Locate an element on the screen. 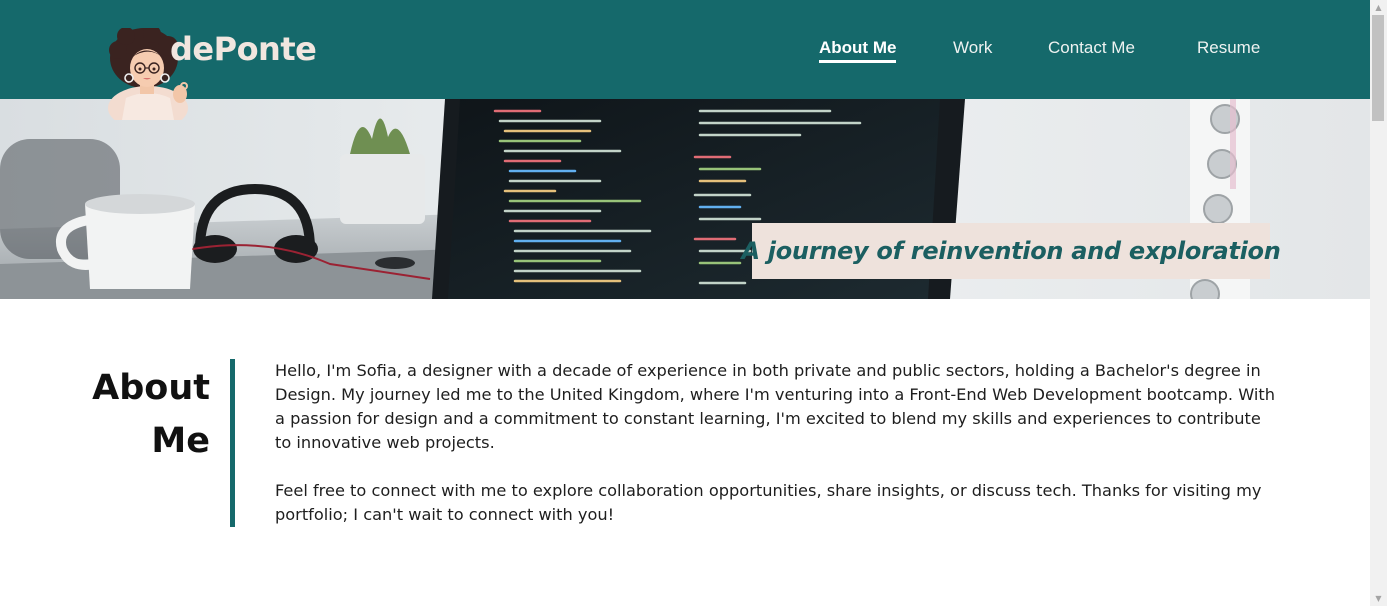  nav-resume: Resume is located at coordinates (1228, 48).